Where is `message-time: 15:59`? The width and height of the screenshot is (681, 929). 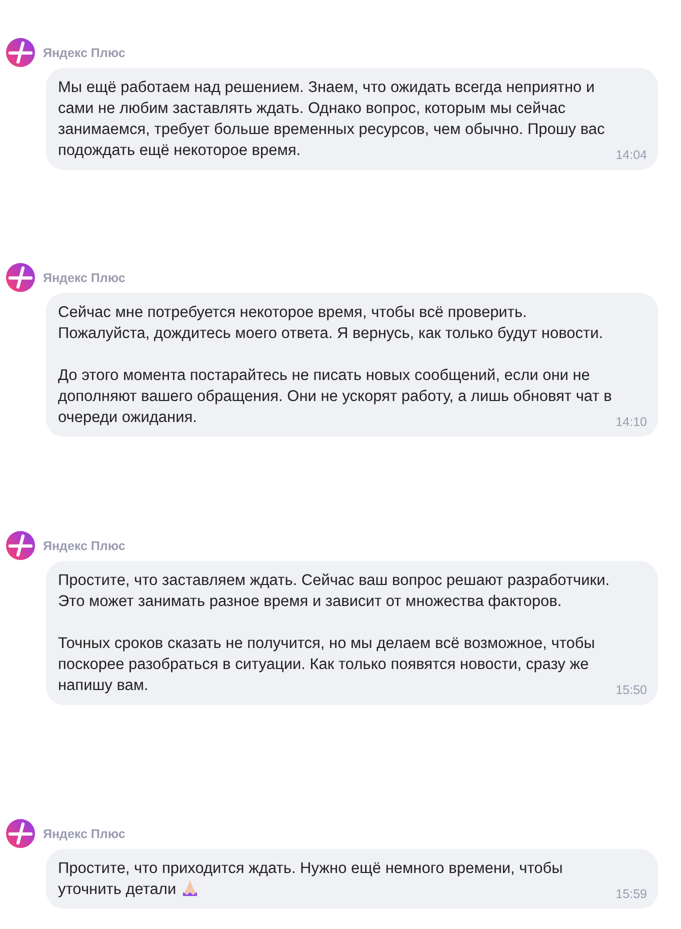 message-time: 15:59 is located at coordinates (631, 894).